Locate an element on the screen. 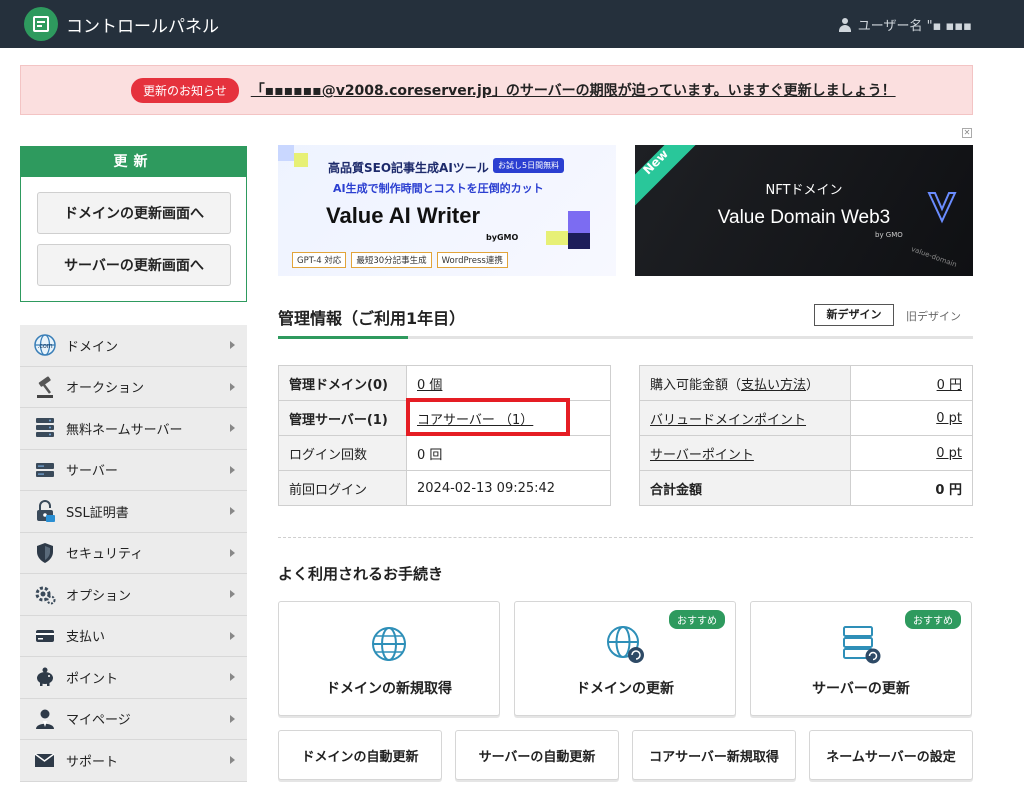  server-points-label: サーバーポイント is located at coordinates (745, 453).